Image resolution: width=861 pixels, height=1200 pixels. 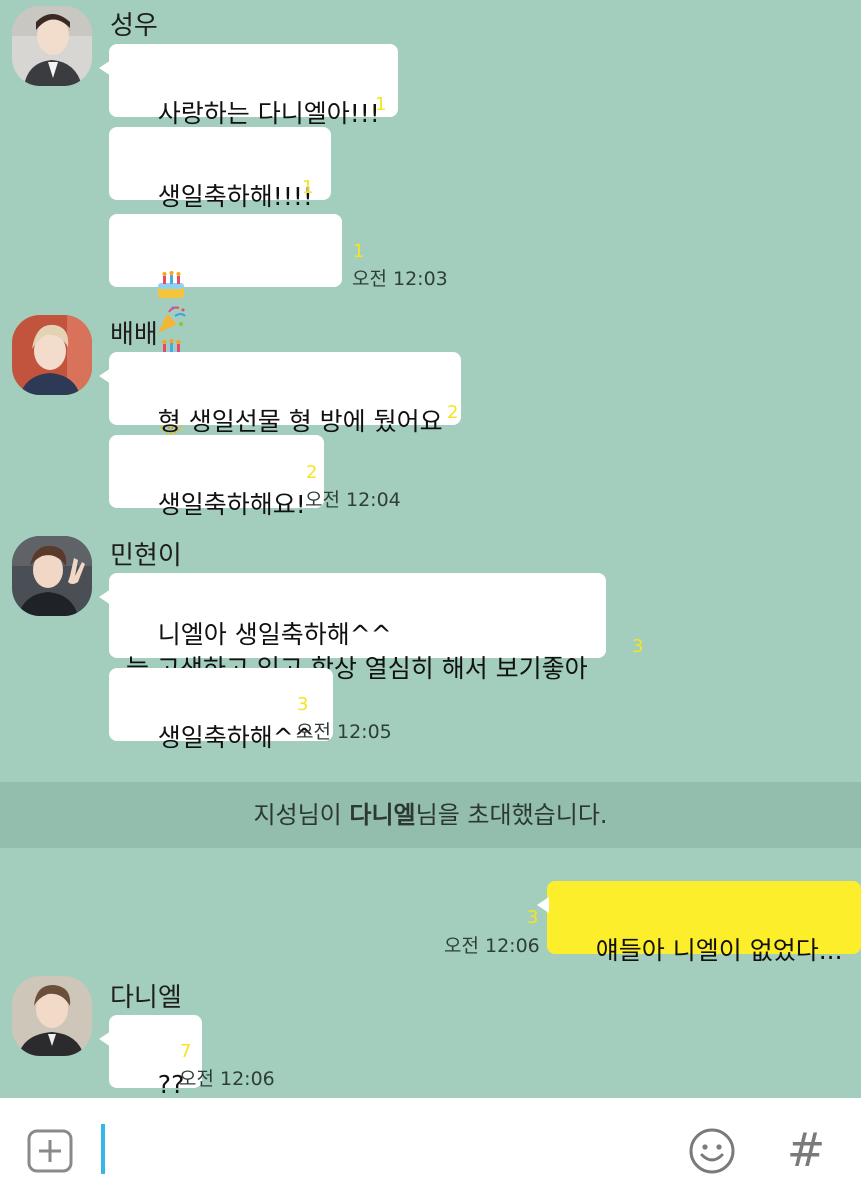 What do you see at coordinates (220, 169) in the screenshot?
I see `message-bubble: 생일축하해!!!!` at bounding box center [220, 169].